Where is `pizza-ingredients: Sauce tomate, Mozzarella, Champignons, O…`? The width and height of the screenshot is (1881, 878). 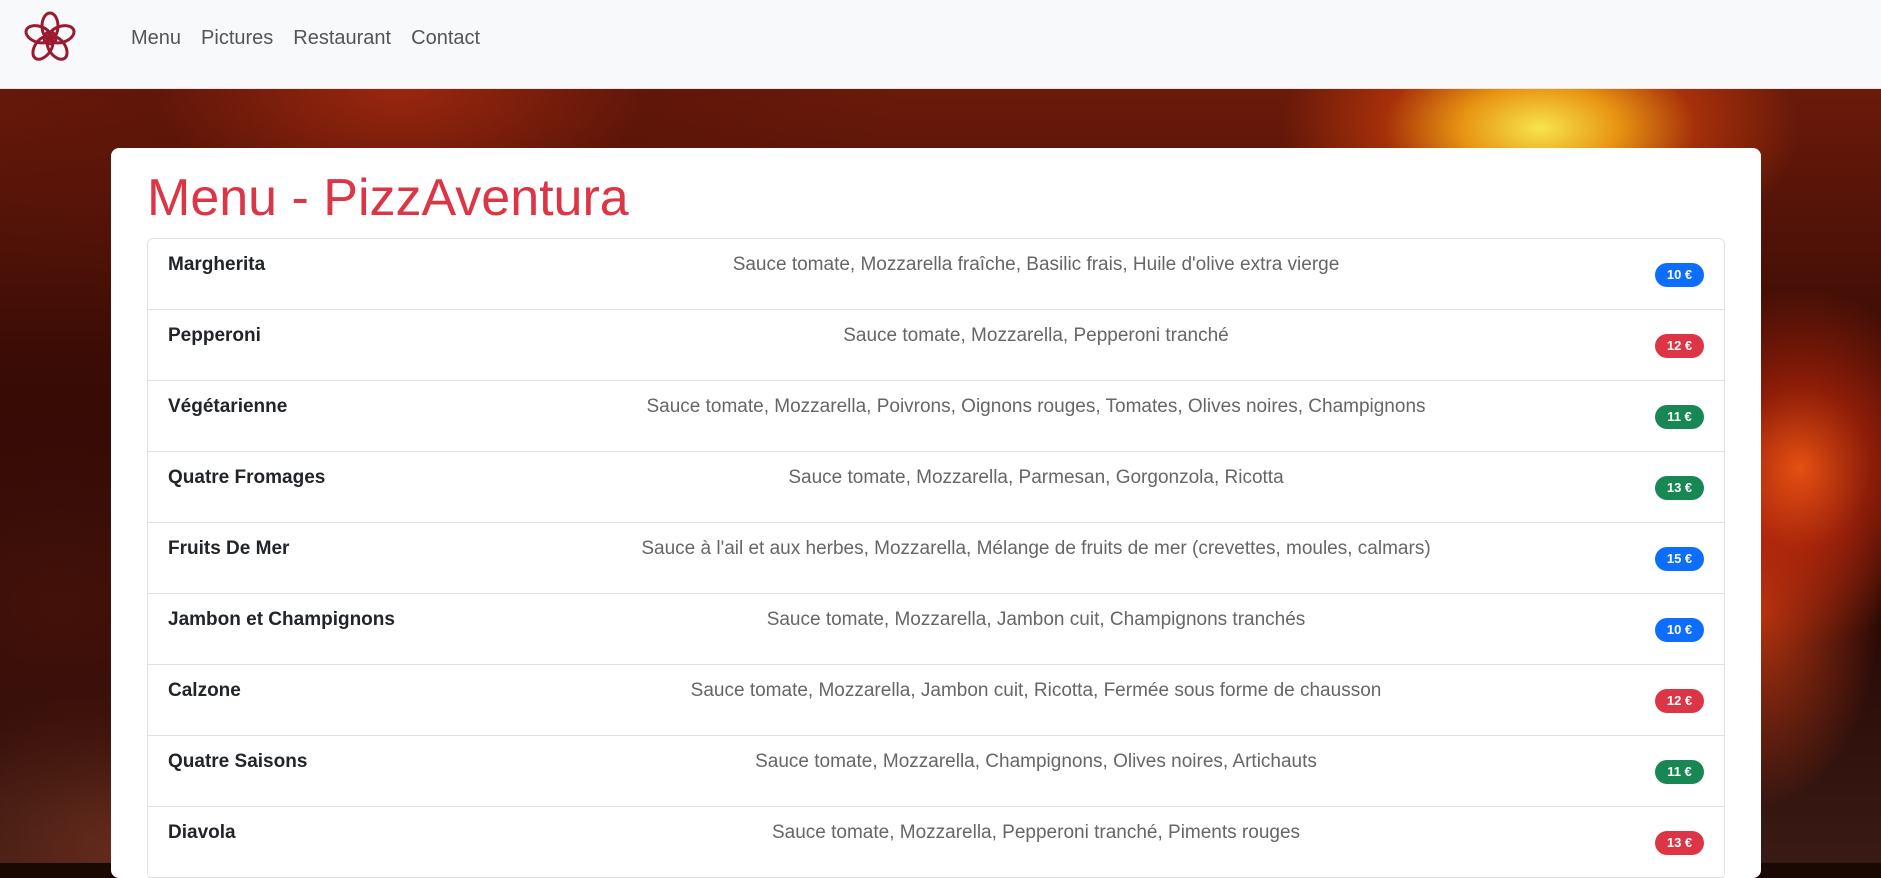 pizza-ingredients: Sauce tomate, Mozzarella, Champignons, O… is located at coordinates (1036, 761).